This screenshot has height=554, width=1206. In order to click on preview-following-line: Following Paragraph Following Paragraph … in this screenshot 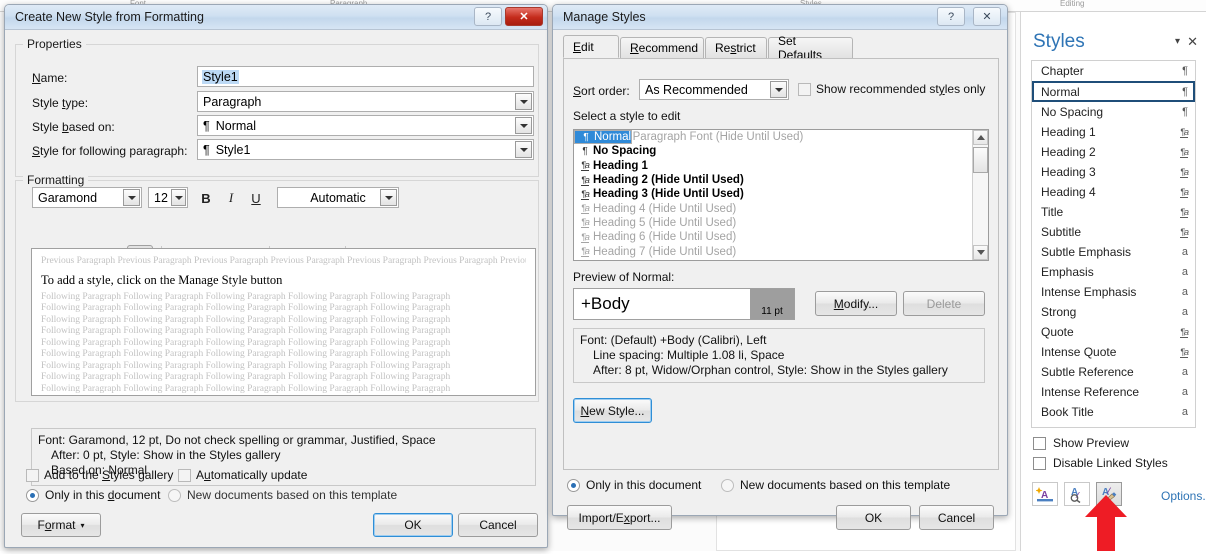, I will do `click(246, 331)`.